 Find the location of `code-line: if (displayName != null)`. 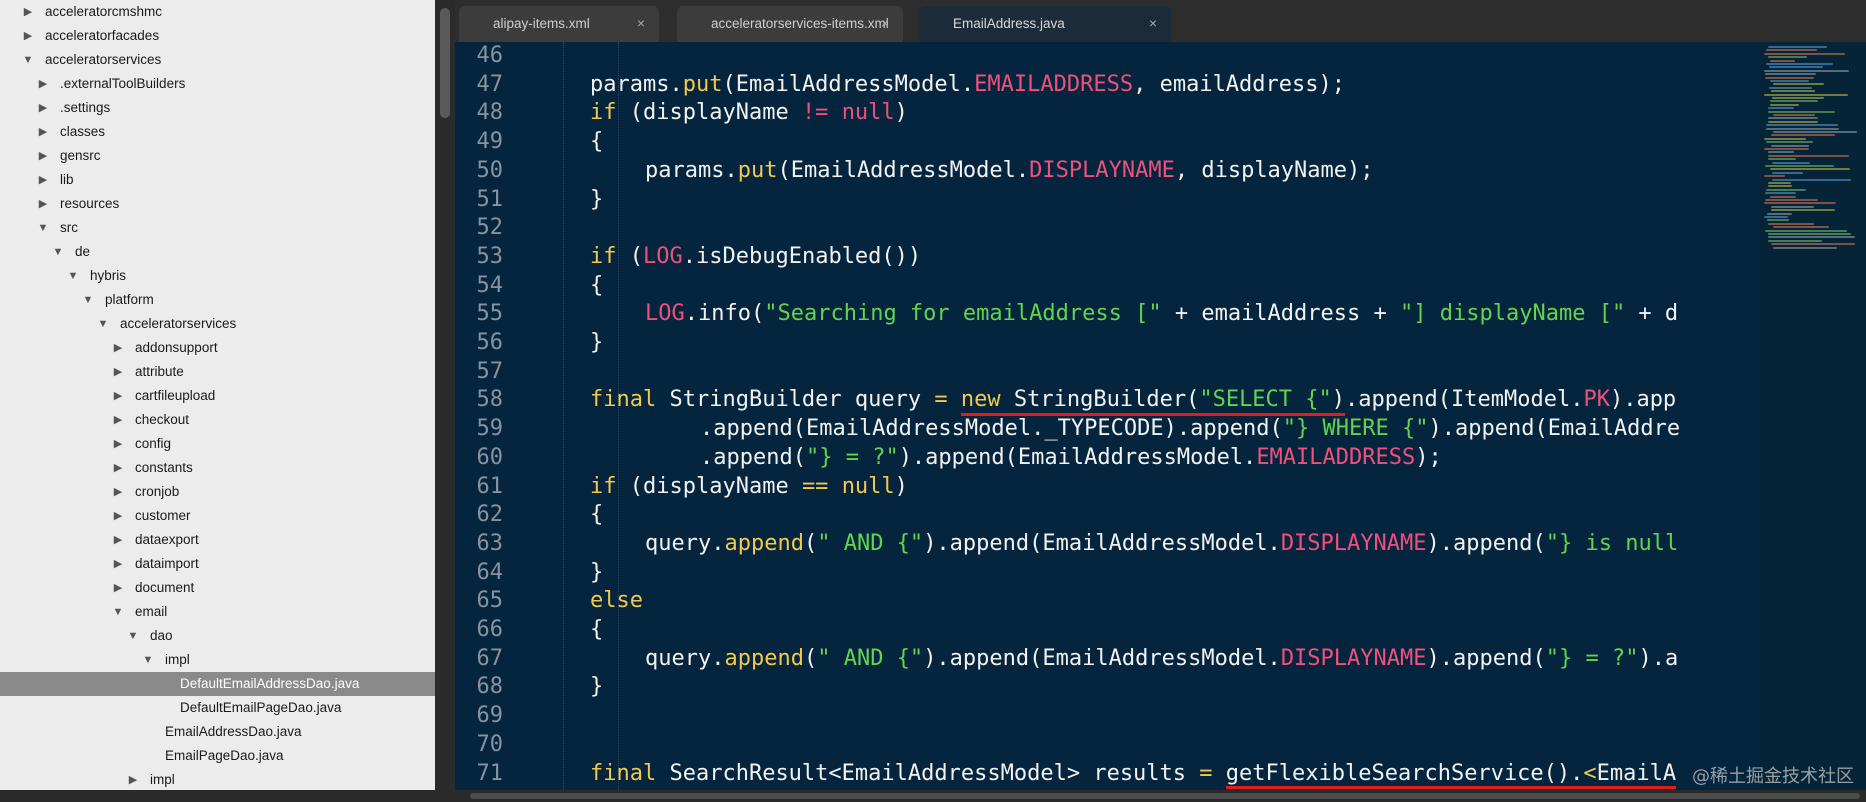

code-line: if (displayName != null) is located at coordinates (749, 113).